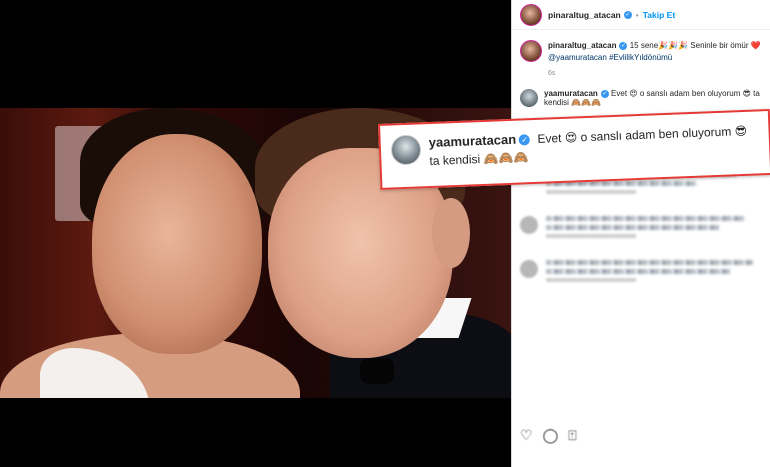  I want to click on caption-time: 6s, so click(552, 74).